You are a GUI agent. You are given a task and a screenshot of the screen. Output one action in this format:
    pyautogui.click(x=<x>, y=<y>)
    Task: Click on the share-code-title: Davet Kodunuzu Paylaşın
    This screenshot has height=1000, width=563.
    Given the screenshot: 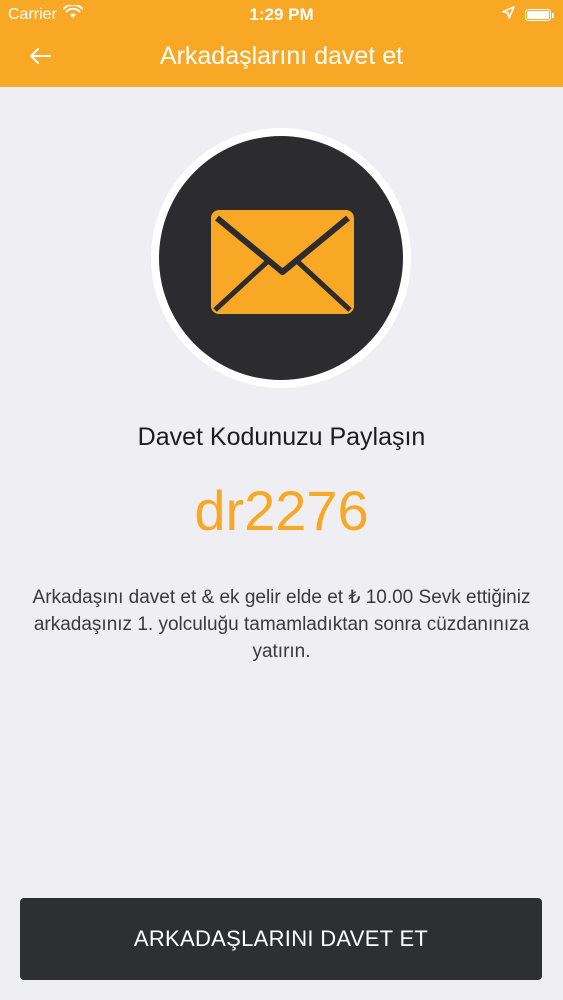 What is the action you would take?
    pyautogui.click(x=281, y=437)
    